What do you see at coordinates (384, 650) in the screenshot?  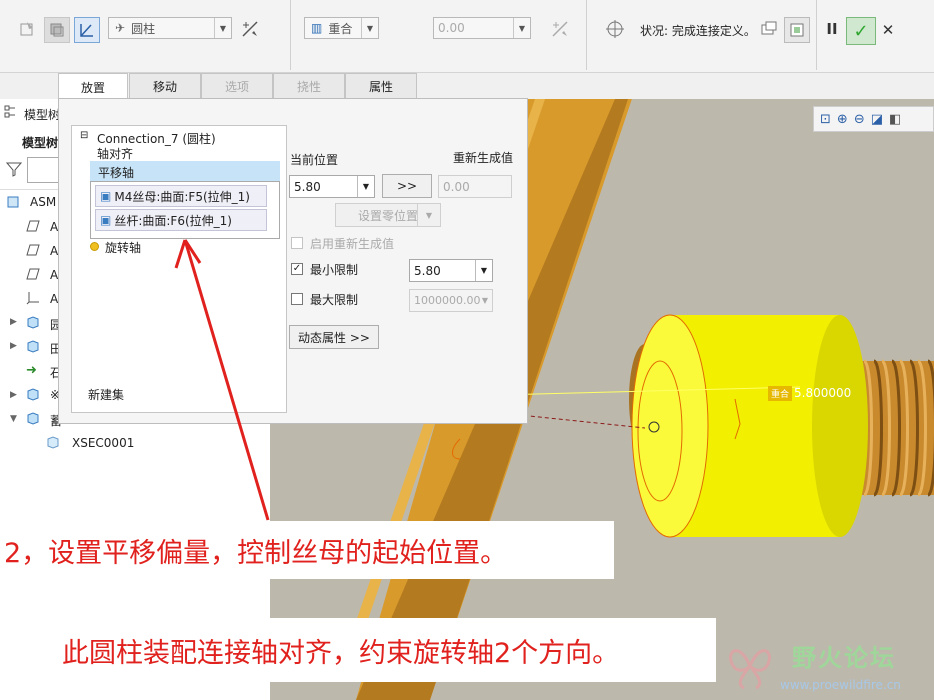 I see `annotation-note: 此圆柱装配连接轴对齐，约束旋转轴2个方向。` at bounding box center [384, 650].